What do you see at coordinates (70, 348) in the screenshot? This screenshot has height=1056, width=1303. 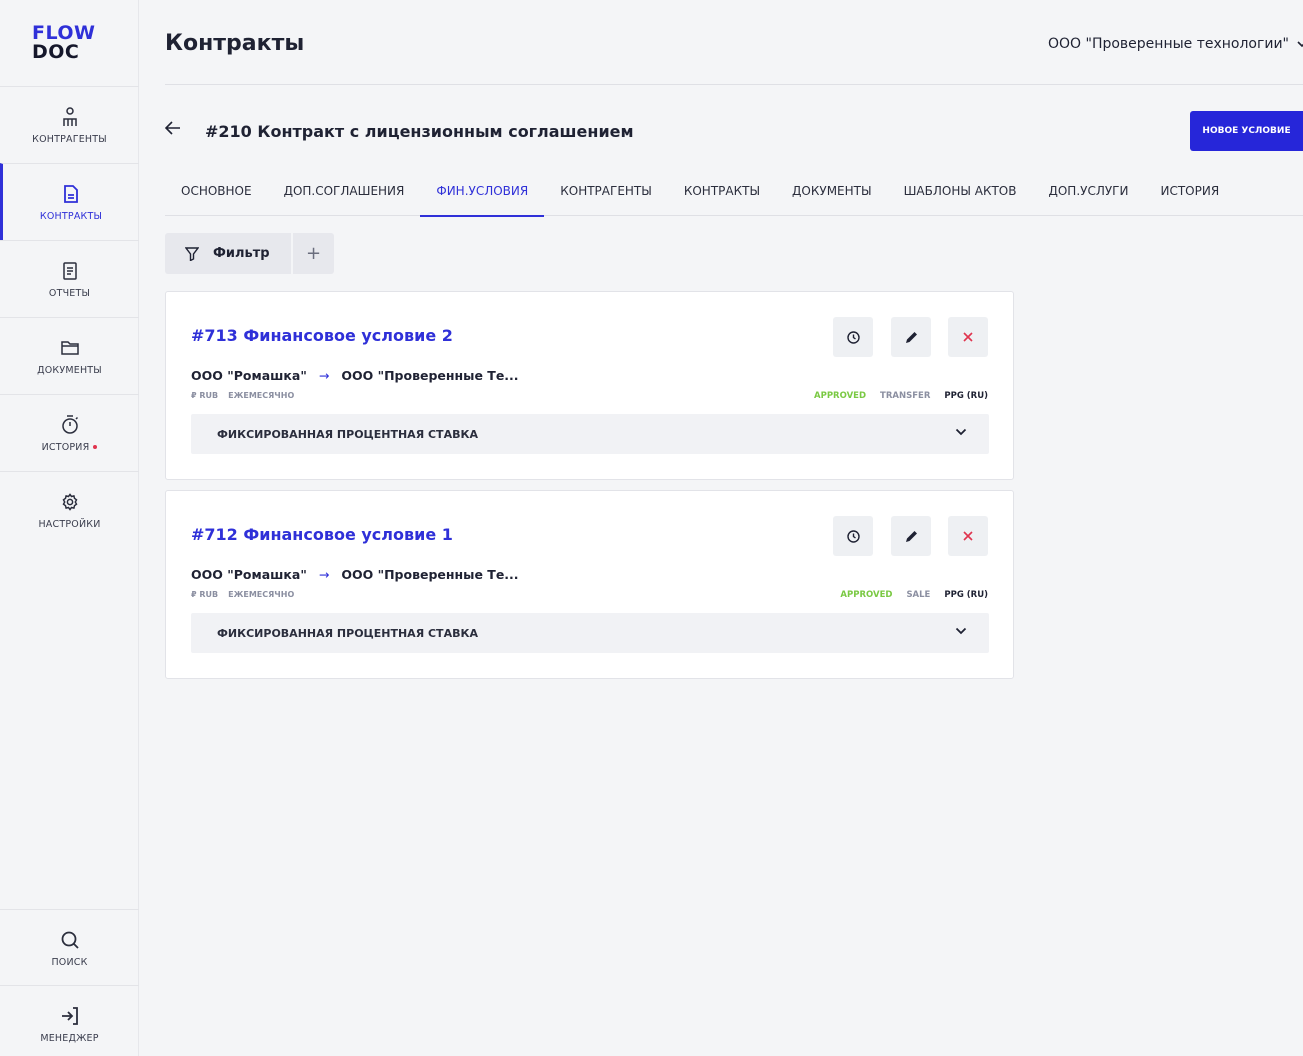 I see `folder-icon` at bounding box center [70, 348].